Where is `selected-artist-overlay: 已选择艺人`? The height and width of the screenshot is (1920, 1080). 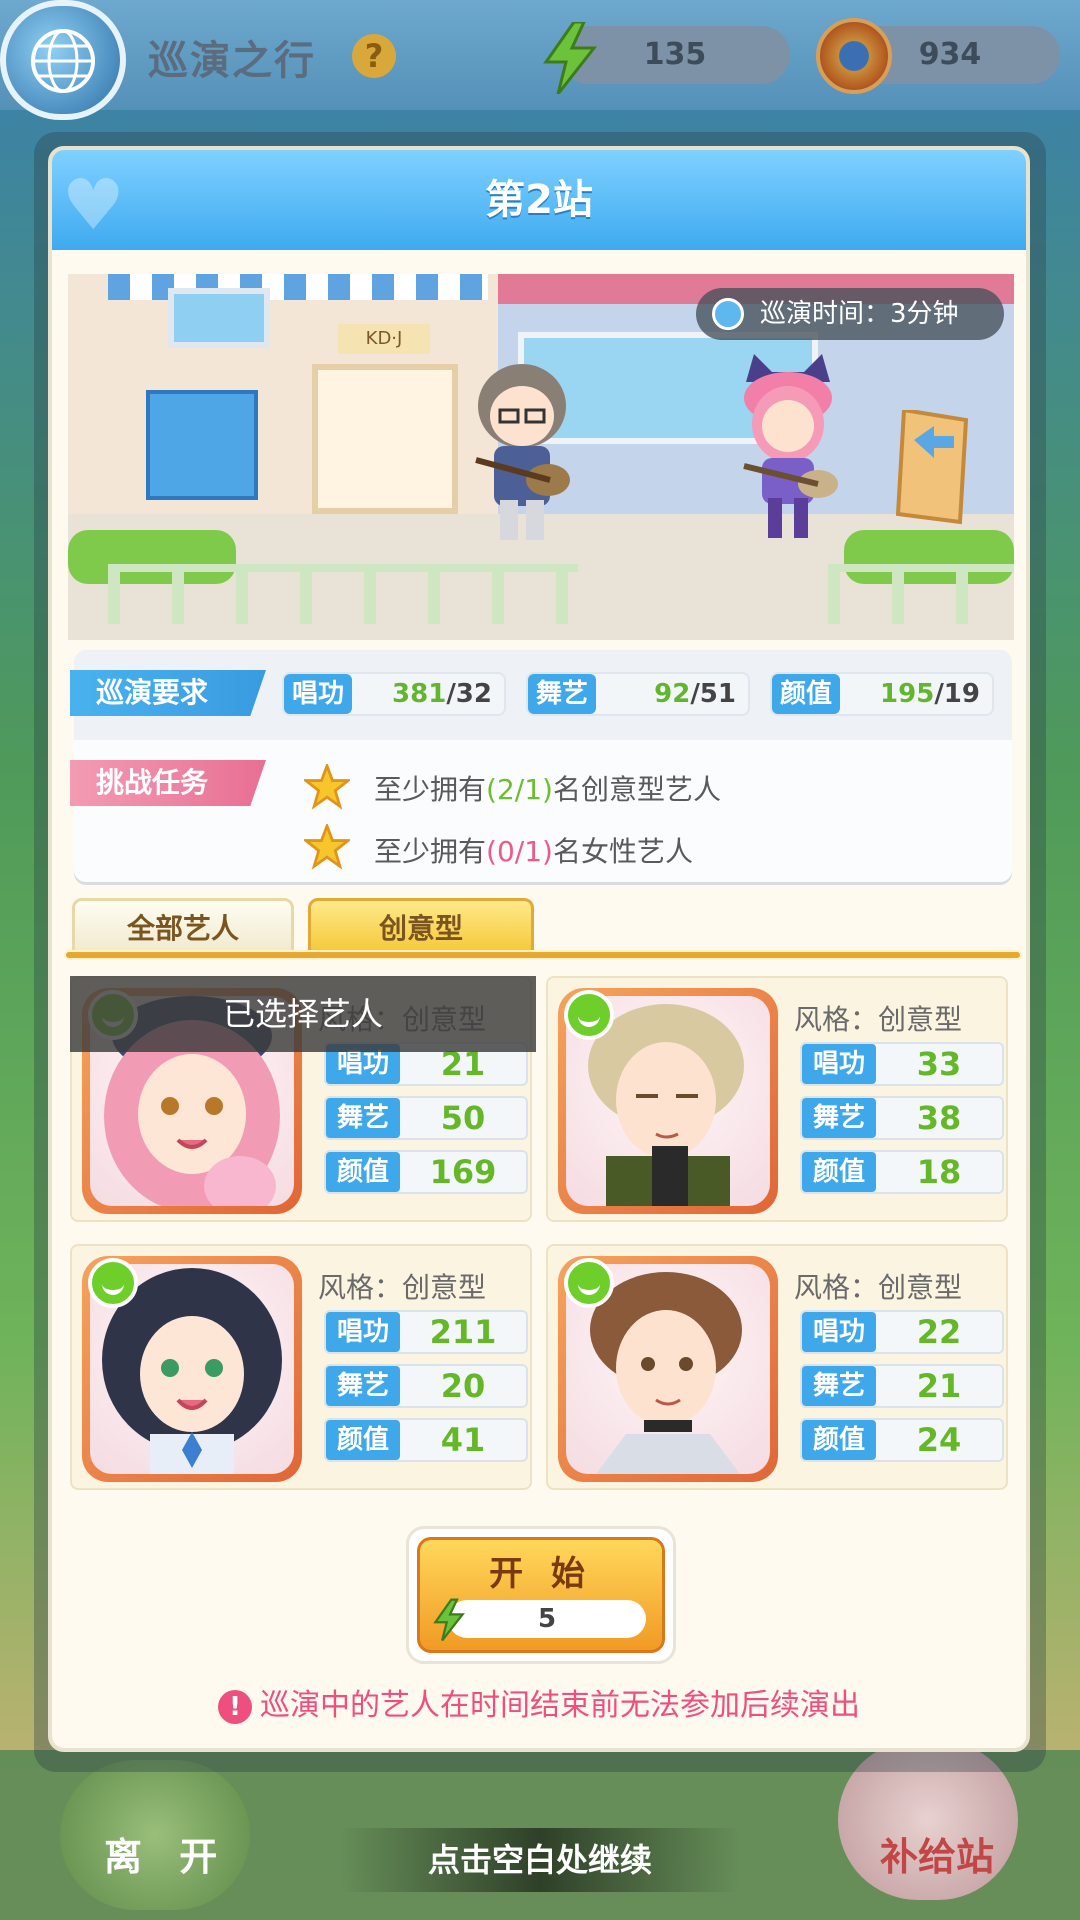 selected-artist-overlay: 已选择艺人 is located at coordinates (303, 1014).